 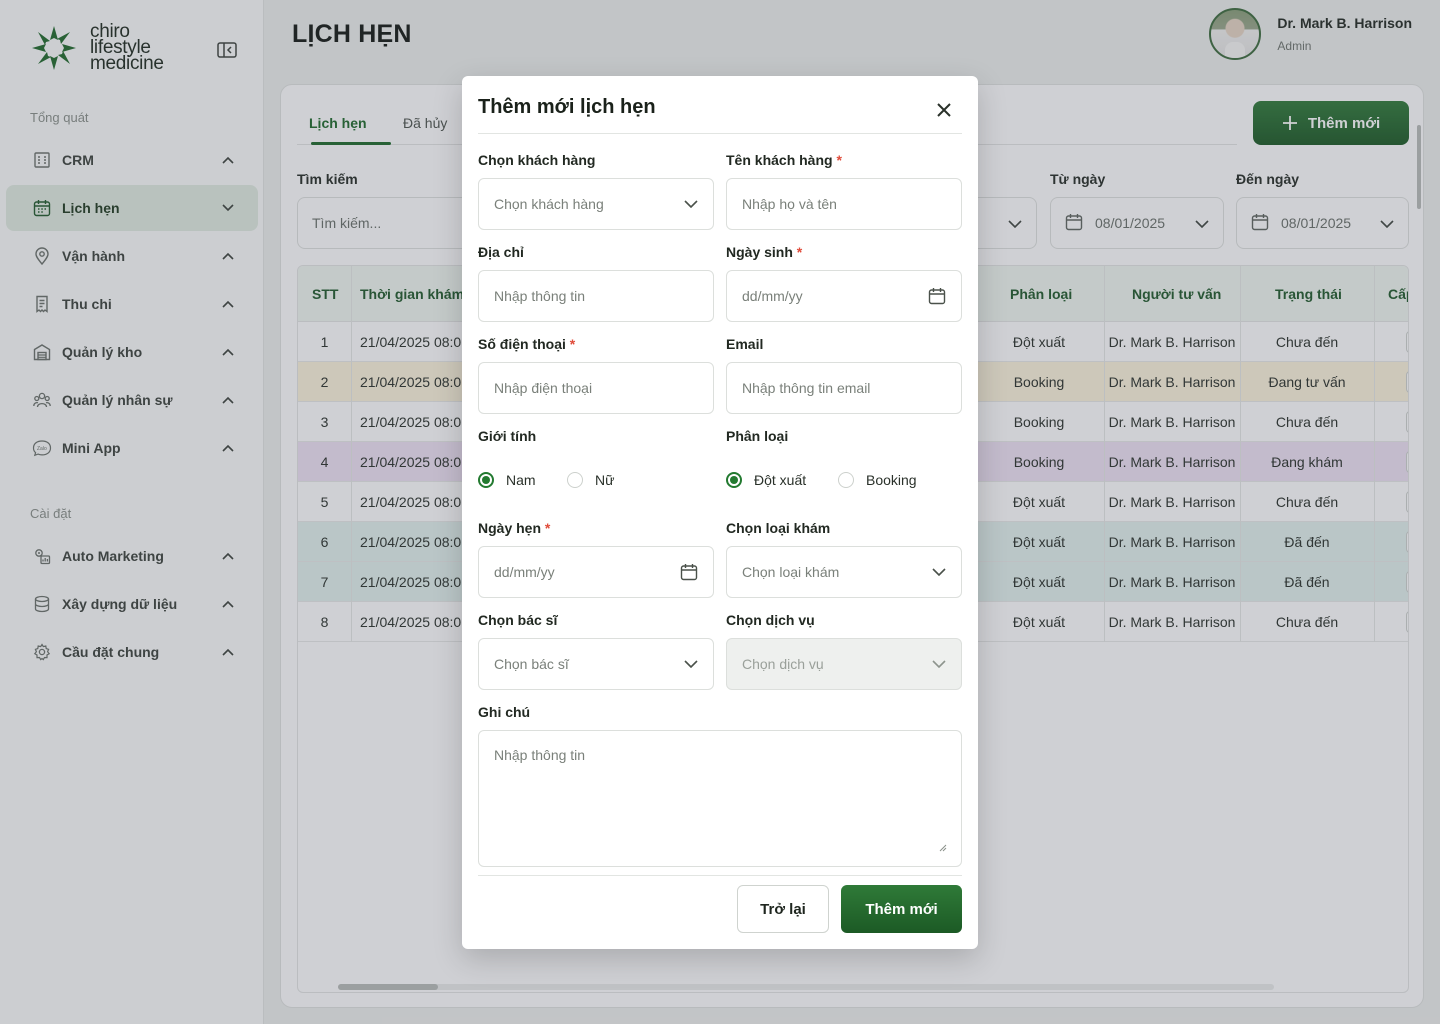 I want to click on appointment-date-placeholder: dd/mm/yy, so click(x=524, y=572).